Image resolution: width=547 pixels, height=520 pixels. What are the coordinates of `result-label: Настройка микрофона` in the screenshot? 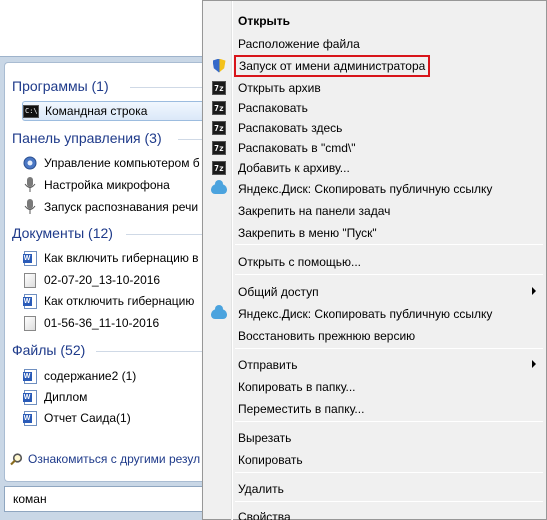 It's located at (107, 185).